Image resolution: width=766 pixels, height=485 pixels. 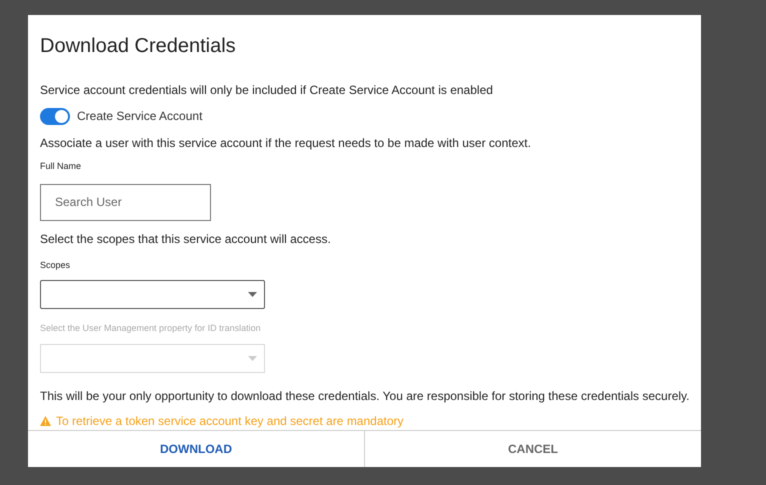 What do you see at coordinates (267, 90) in the screenshot?
I see `notice-text: Service account credentials will only be included if Create Service Account is enabled` at bounding box center [267, 90].